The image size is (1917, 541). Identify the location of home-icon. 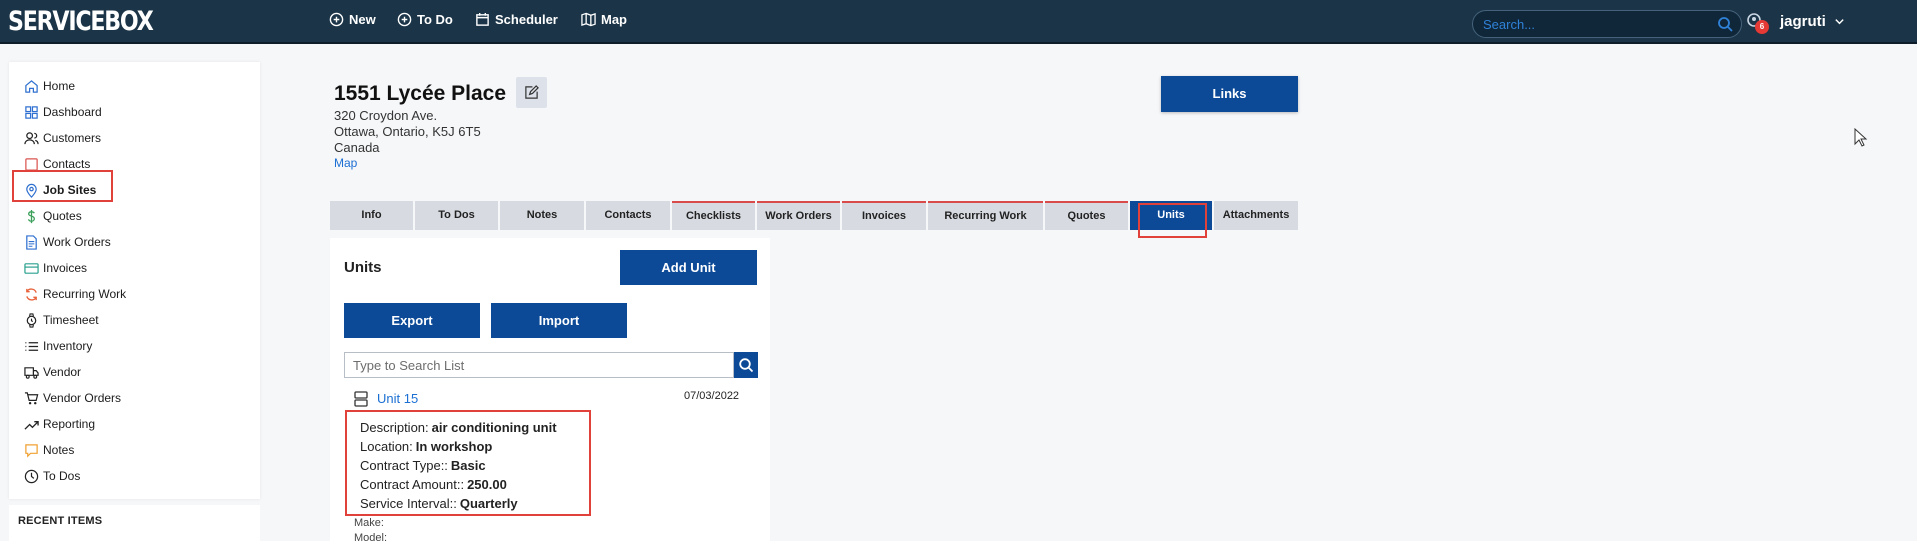
(31, 86).